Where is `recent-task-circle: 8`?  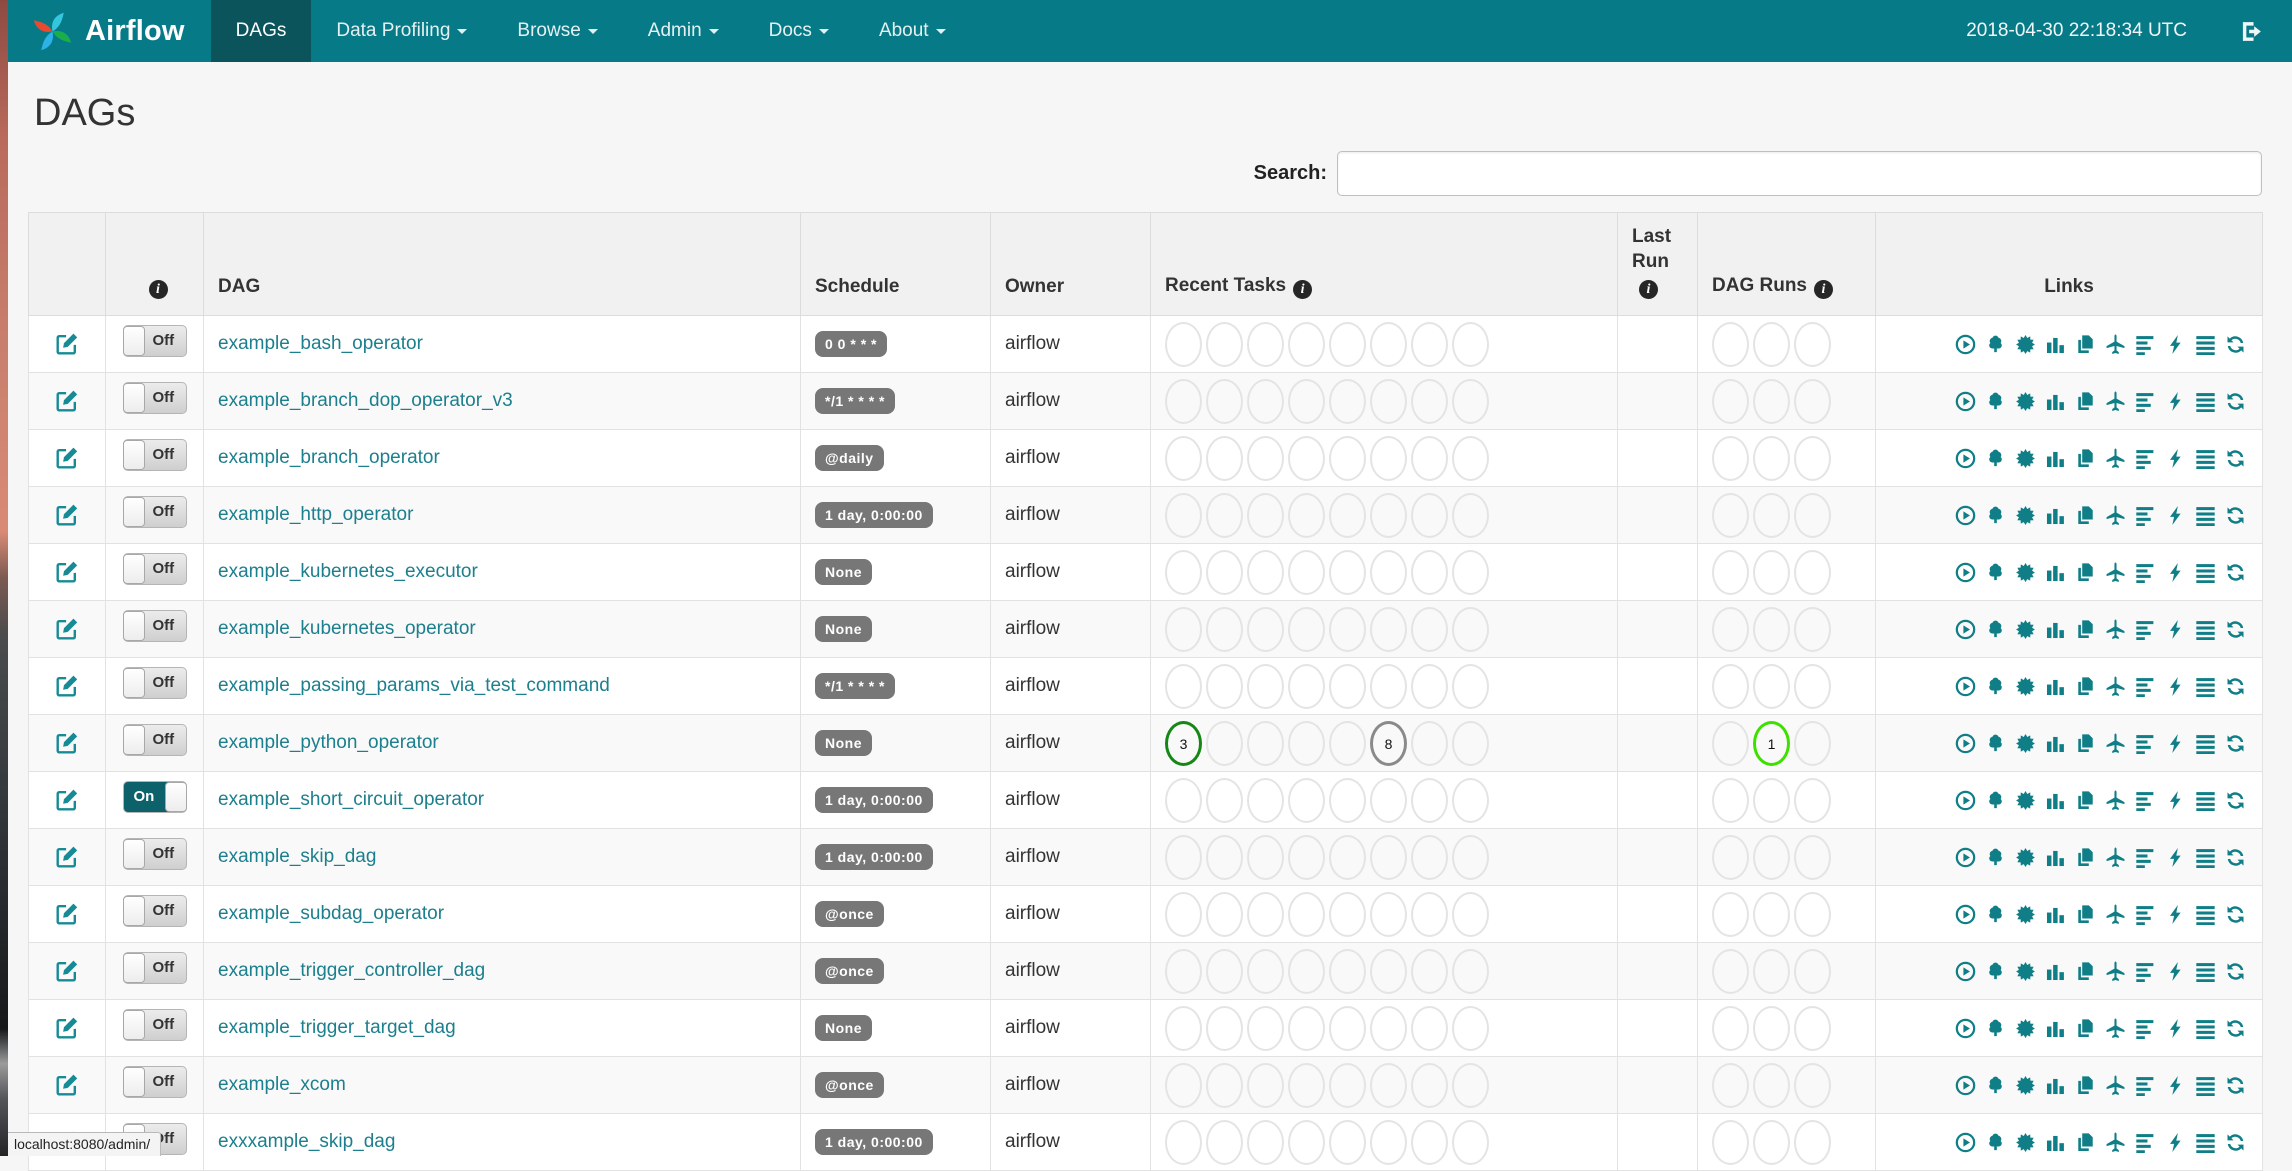
recent-task-circle: 8 is located at coordinates (1388, 743).